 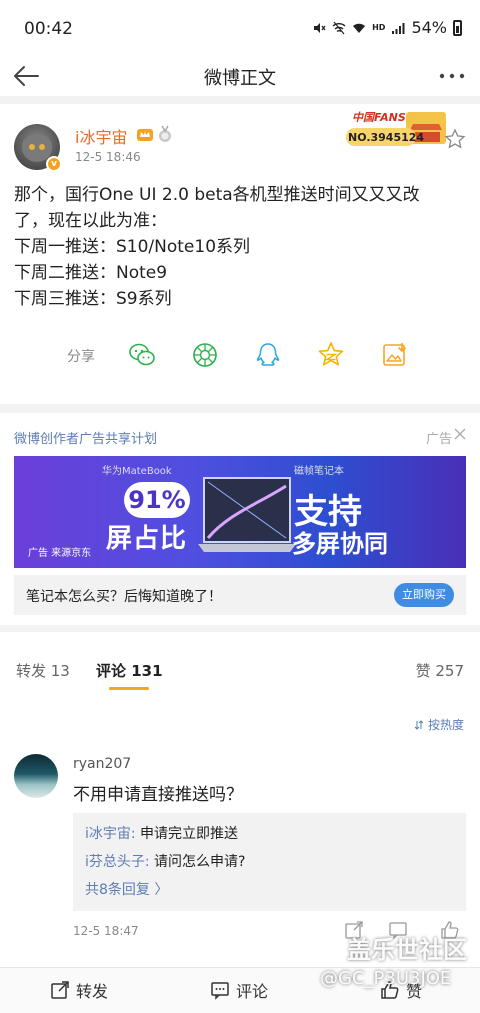 What do you see at coordinates (240, 595) in the screenshot?
I see `ad-footer: 笔记本怎么买？后悔知道晚了！ 立即购买` at bounding box center [240, 595].